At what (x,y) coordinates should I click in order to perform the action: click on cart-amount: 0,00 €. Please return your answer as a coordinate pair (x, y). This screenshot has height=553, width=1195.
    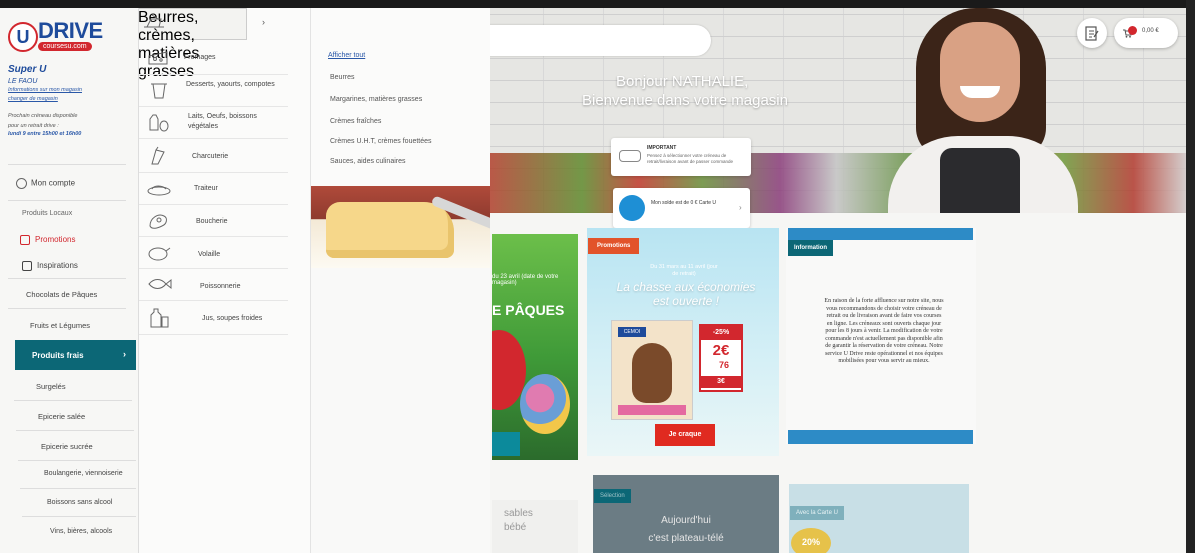
    Looking at the image, I should click on (1150, 31).